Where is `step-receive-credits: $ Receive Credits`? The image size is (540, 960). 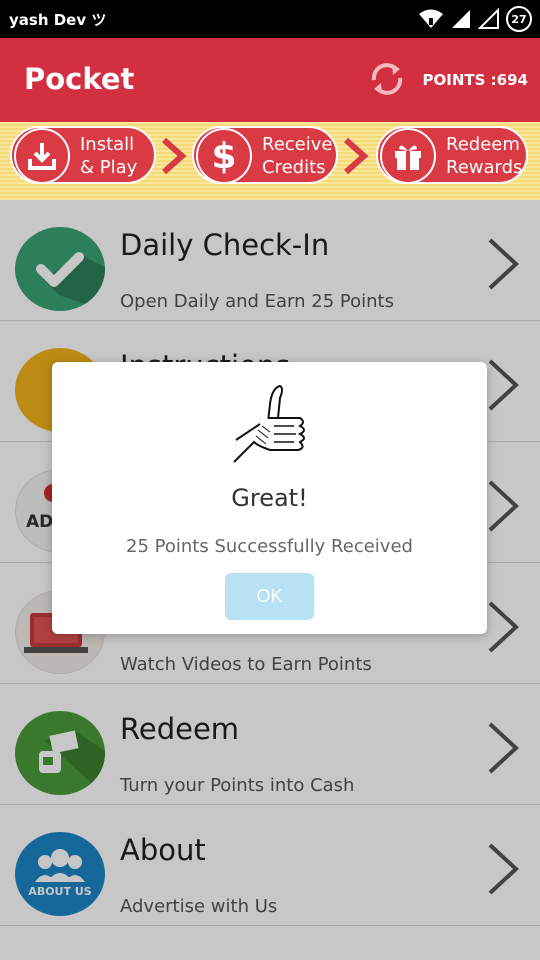
step-receive-credits: $ Receive Credits is located at coordinates (265, 155).